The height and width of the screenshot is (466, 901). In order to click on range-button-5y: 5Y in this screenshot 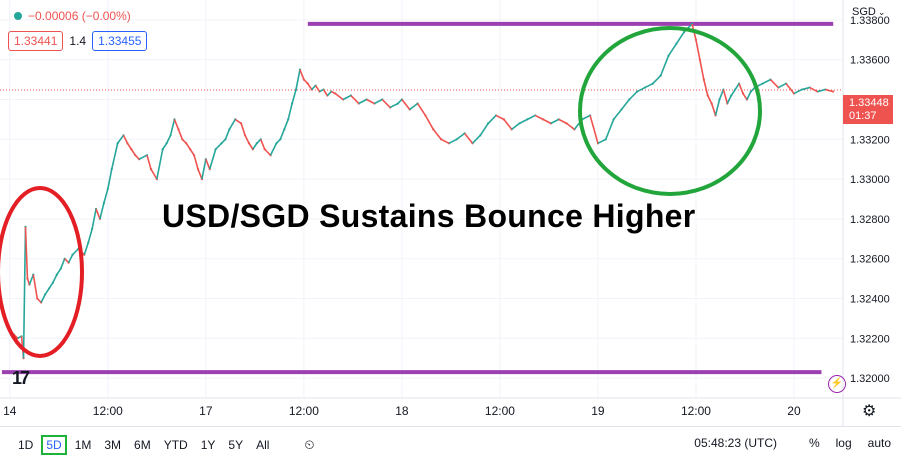, I will do `click(235, 445)`.